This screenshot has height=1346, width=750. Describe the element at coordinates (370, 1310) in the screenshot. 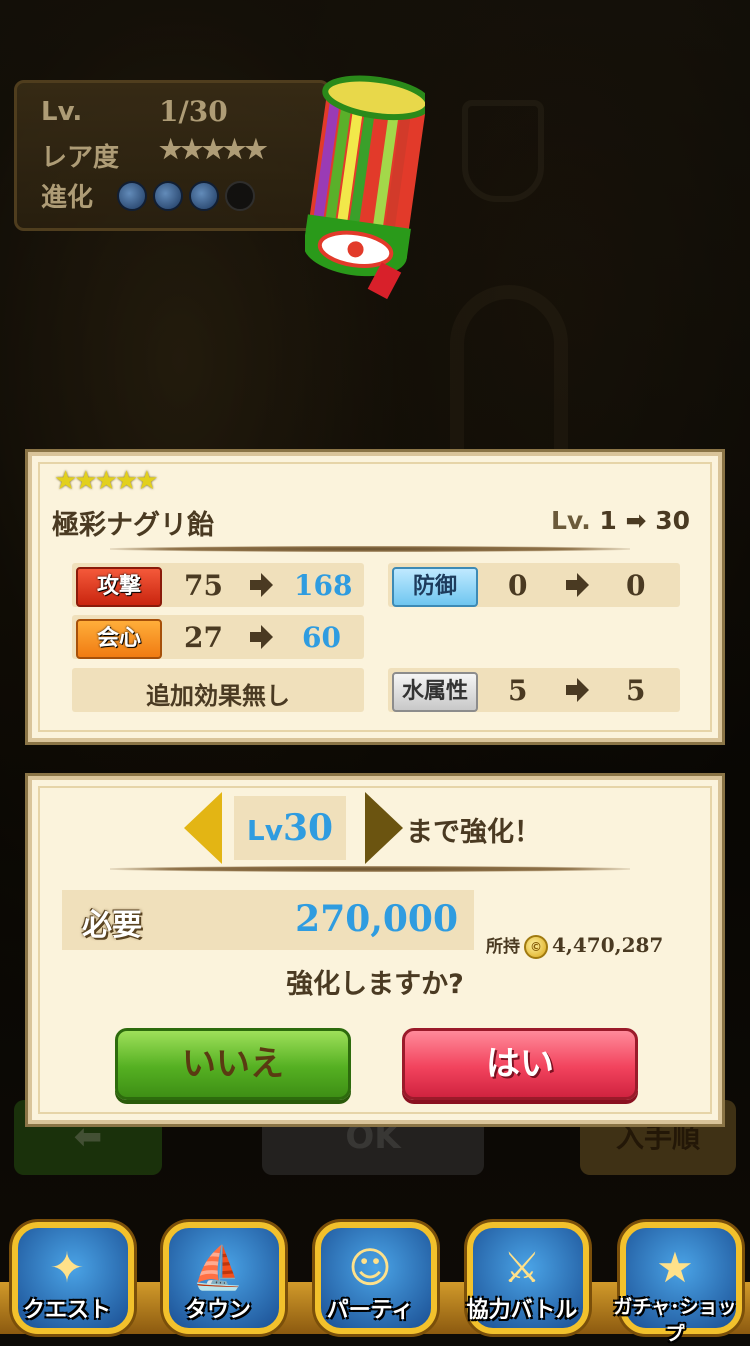

I see `nav-label: パーティ` at that location.